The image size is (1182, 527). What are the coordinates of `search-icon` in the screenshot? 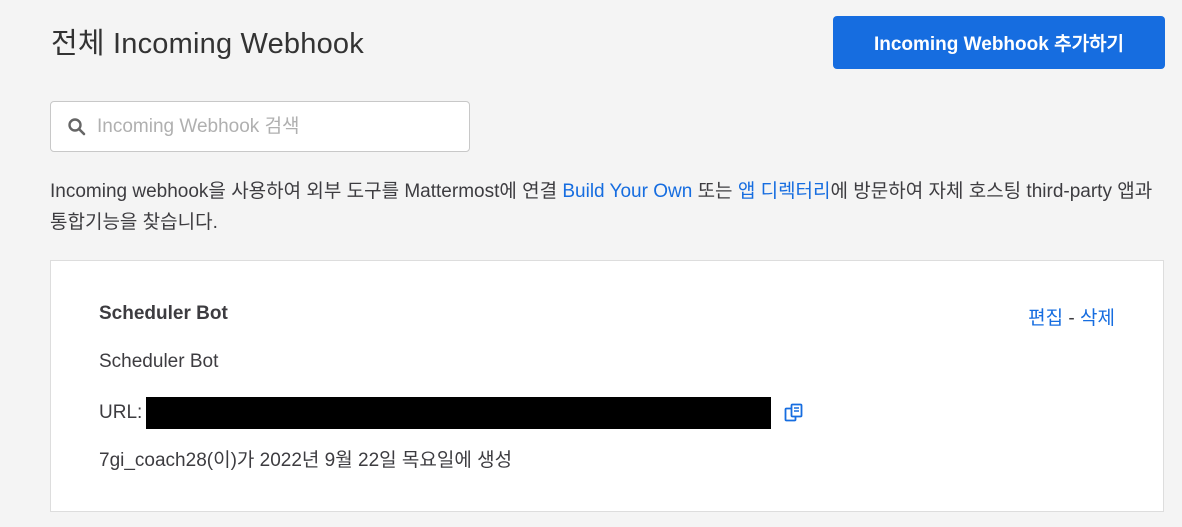 It's located at (78, 127).